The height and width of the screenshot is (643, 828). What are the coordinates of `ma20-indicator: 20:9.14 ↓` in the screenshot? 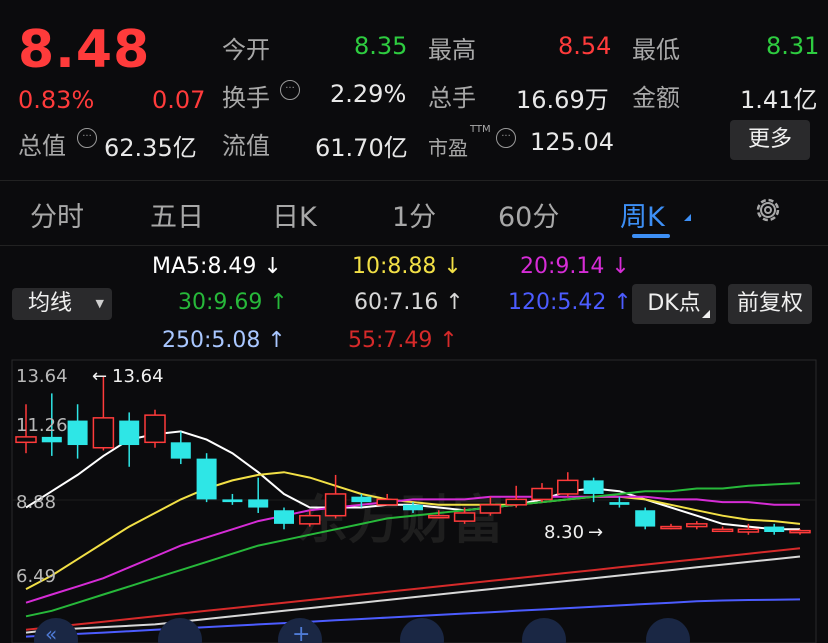 It's located at (575, 266).